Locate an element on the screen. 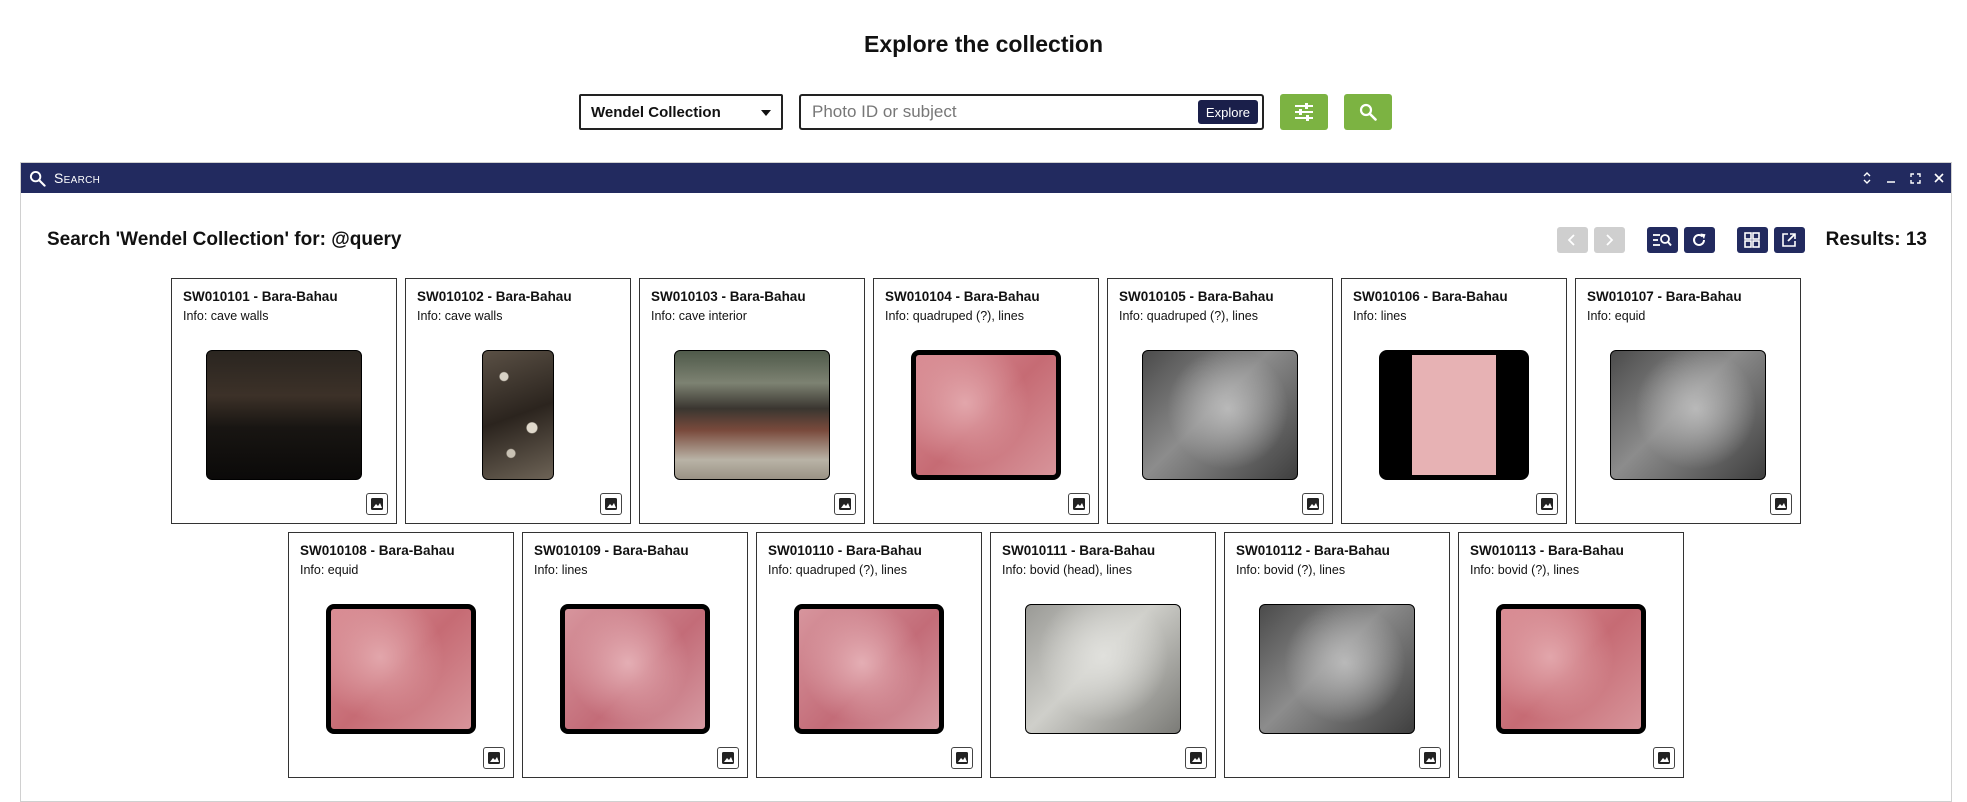  result-card: SW010106 - Bara-Bahau Info: lines is located at coordinates (1454, 401).